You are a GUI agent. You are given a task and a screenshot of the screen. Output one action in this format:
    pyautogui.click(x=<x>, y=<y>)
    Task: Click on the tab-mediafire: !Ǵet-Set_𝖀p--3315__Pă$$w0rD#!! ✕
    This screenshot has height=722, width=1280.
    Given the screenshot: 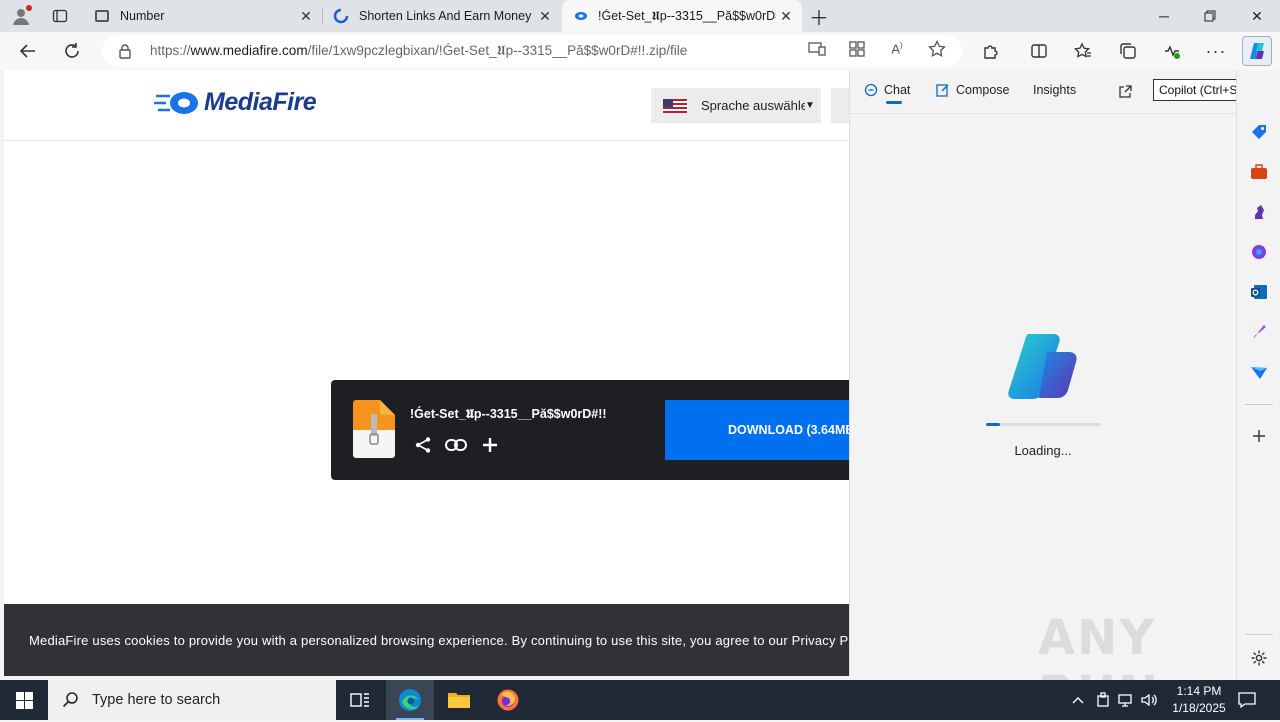 What is the action you would take?
    pyautogui.click(x=682, y=16)
    